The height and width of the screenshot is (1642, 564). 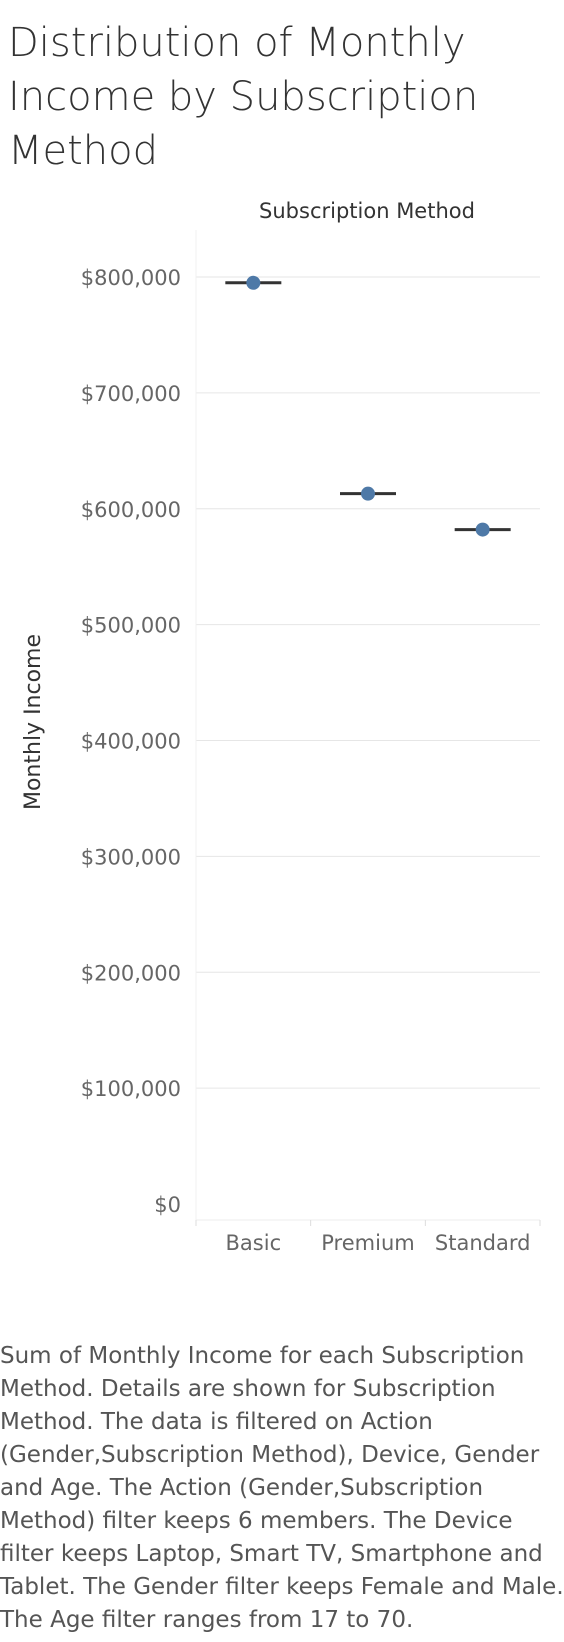 I want to click on y-tick-label: $300,000, so click(x=131, y=857).